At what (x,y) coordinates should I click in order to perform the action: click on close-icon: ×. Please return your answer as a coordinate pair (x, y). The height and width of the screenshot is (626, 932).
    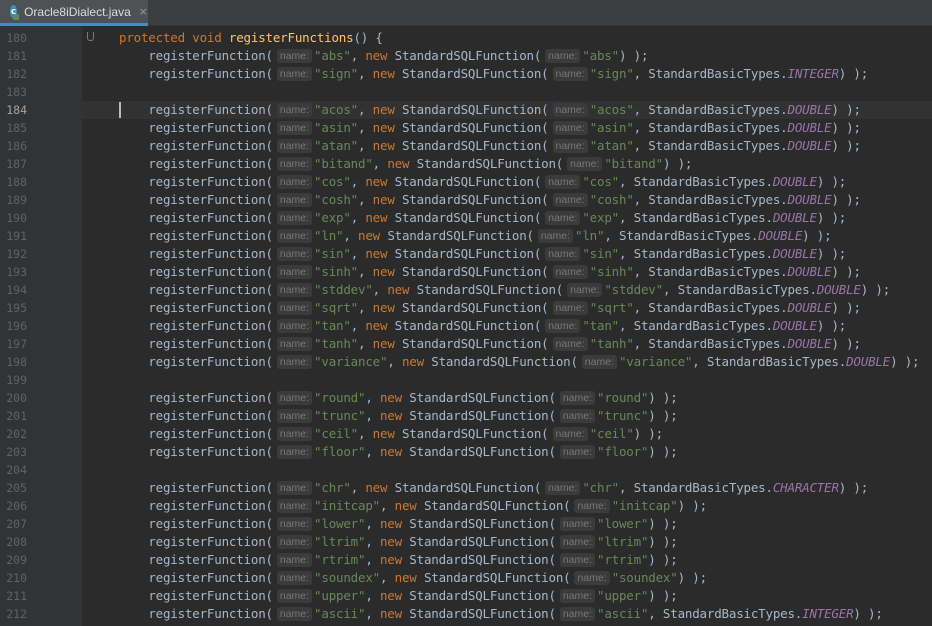
    Looking at the image, I should click on (143, 11).